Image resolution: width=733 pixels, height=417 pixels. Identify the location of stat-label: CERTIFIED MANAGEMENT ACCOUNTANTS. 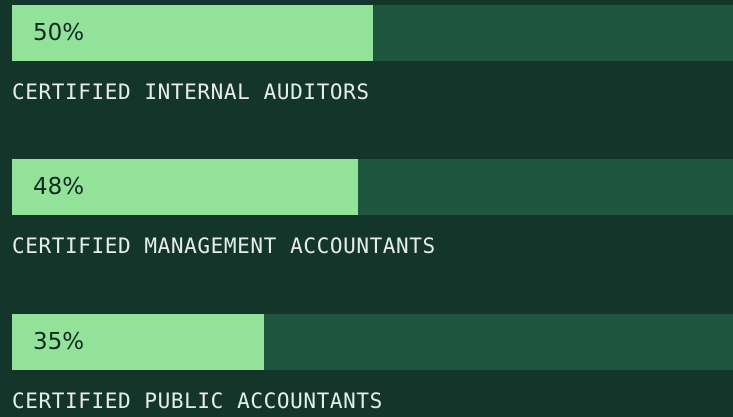
(224, 246).